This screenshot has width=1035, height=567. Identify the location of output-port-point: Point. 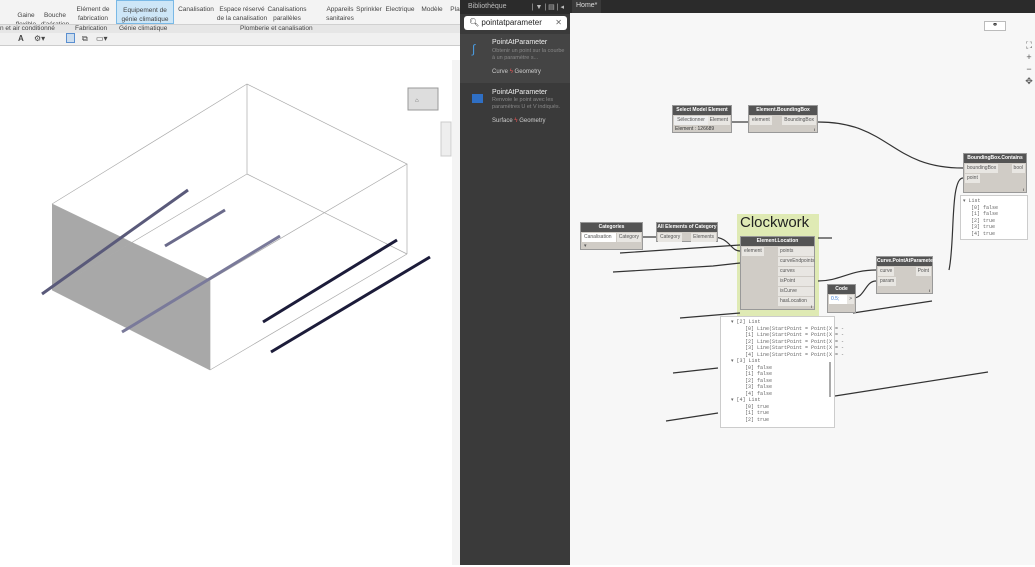
(923, 271).